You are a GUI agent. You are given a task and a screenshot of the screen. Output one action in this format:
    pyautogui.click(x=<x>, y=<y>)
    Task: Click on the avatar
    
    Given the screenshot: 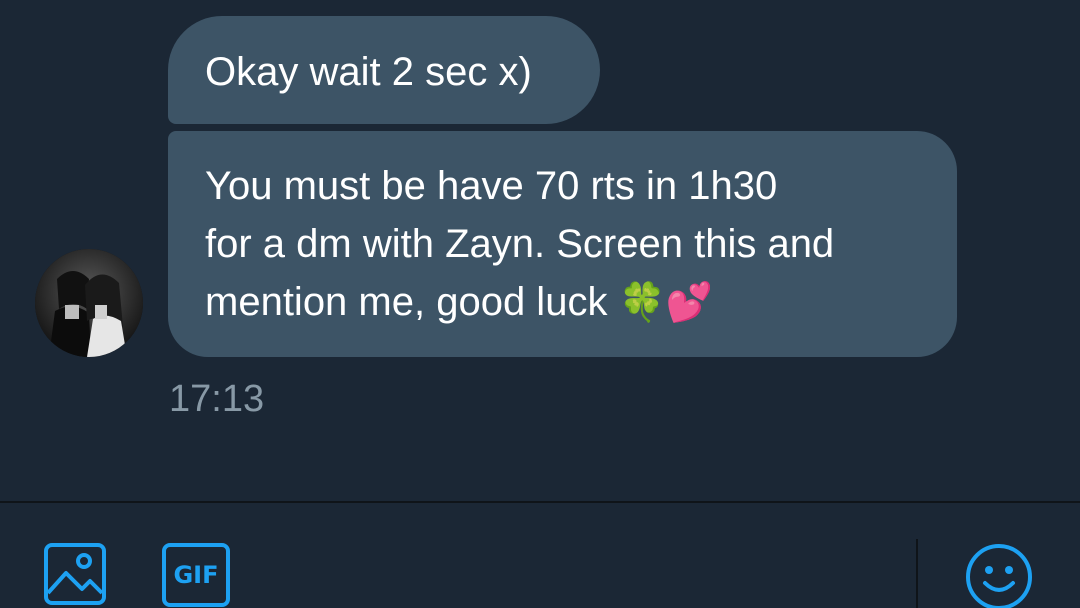 What is the action you would take?
    pyautogui.click(x=89, y=303)
    